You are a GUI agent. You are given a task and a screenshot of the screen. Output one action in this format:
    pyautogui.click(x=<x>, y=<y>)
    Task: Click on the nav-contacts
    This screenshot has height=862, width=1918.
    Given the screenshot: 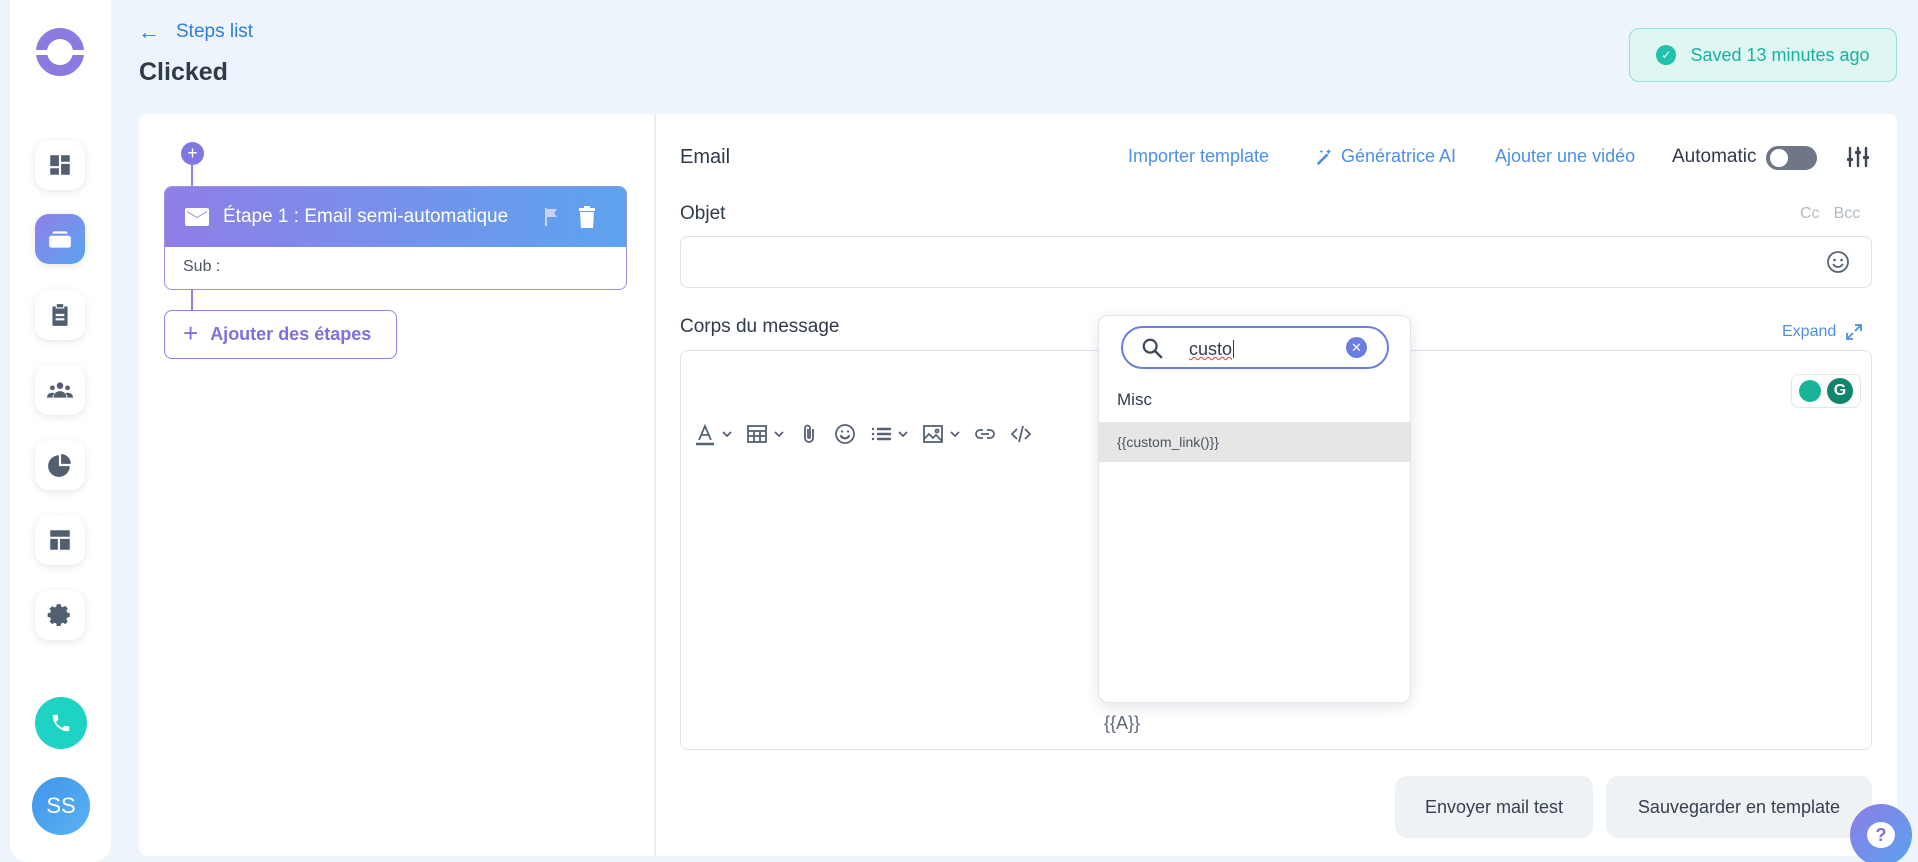 What is the action you would take?
    pyautogui.click(x=60, y=390)
    